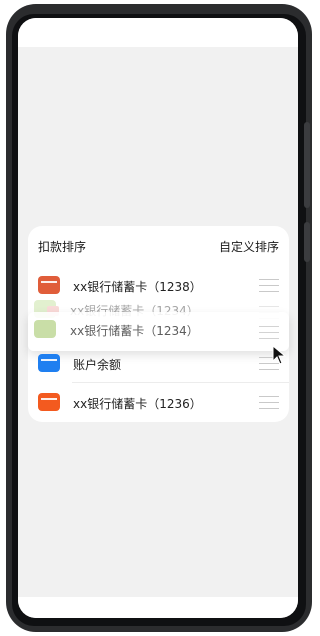  Describe the element at coordinates (137, 404) in the screenshot. I see `list-item-label: xx银行储蓄卡（1236）` at that location.